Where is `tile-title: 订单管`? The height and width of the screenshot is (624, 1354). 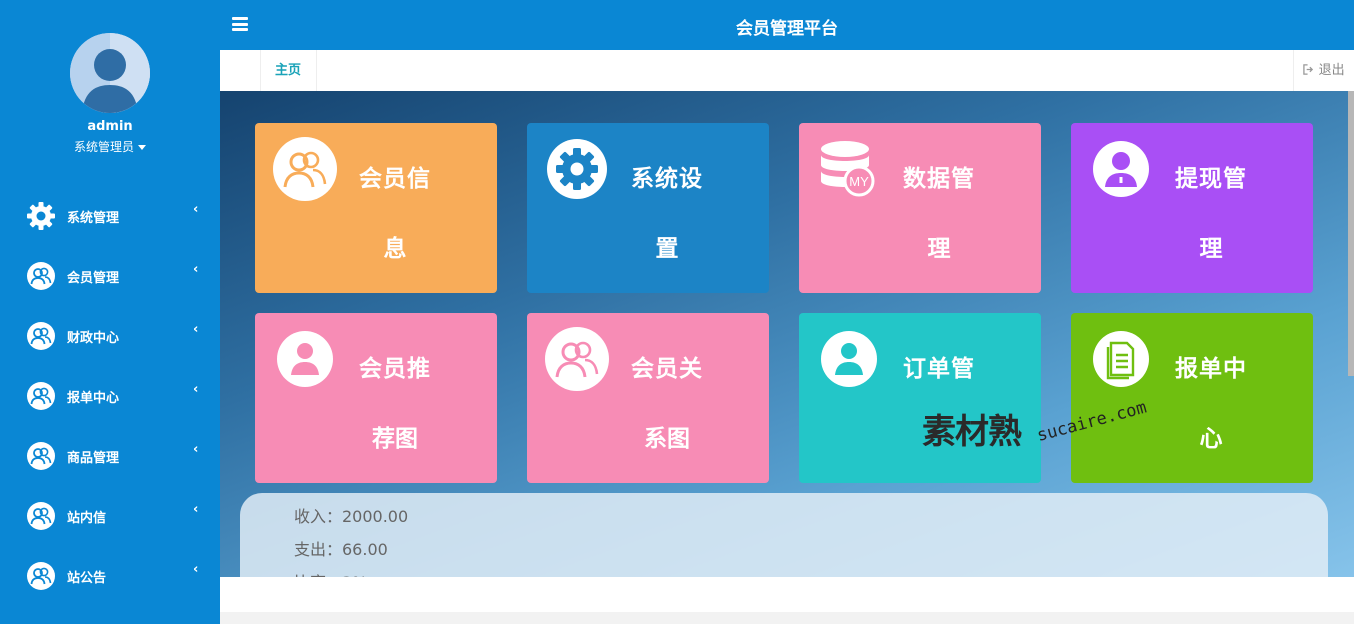 tile-title: 订单管 is located at coordinates (939, 369).